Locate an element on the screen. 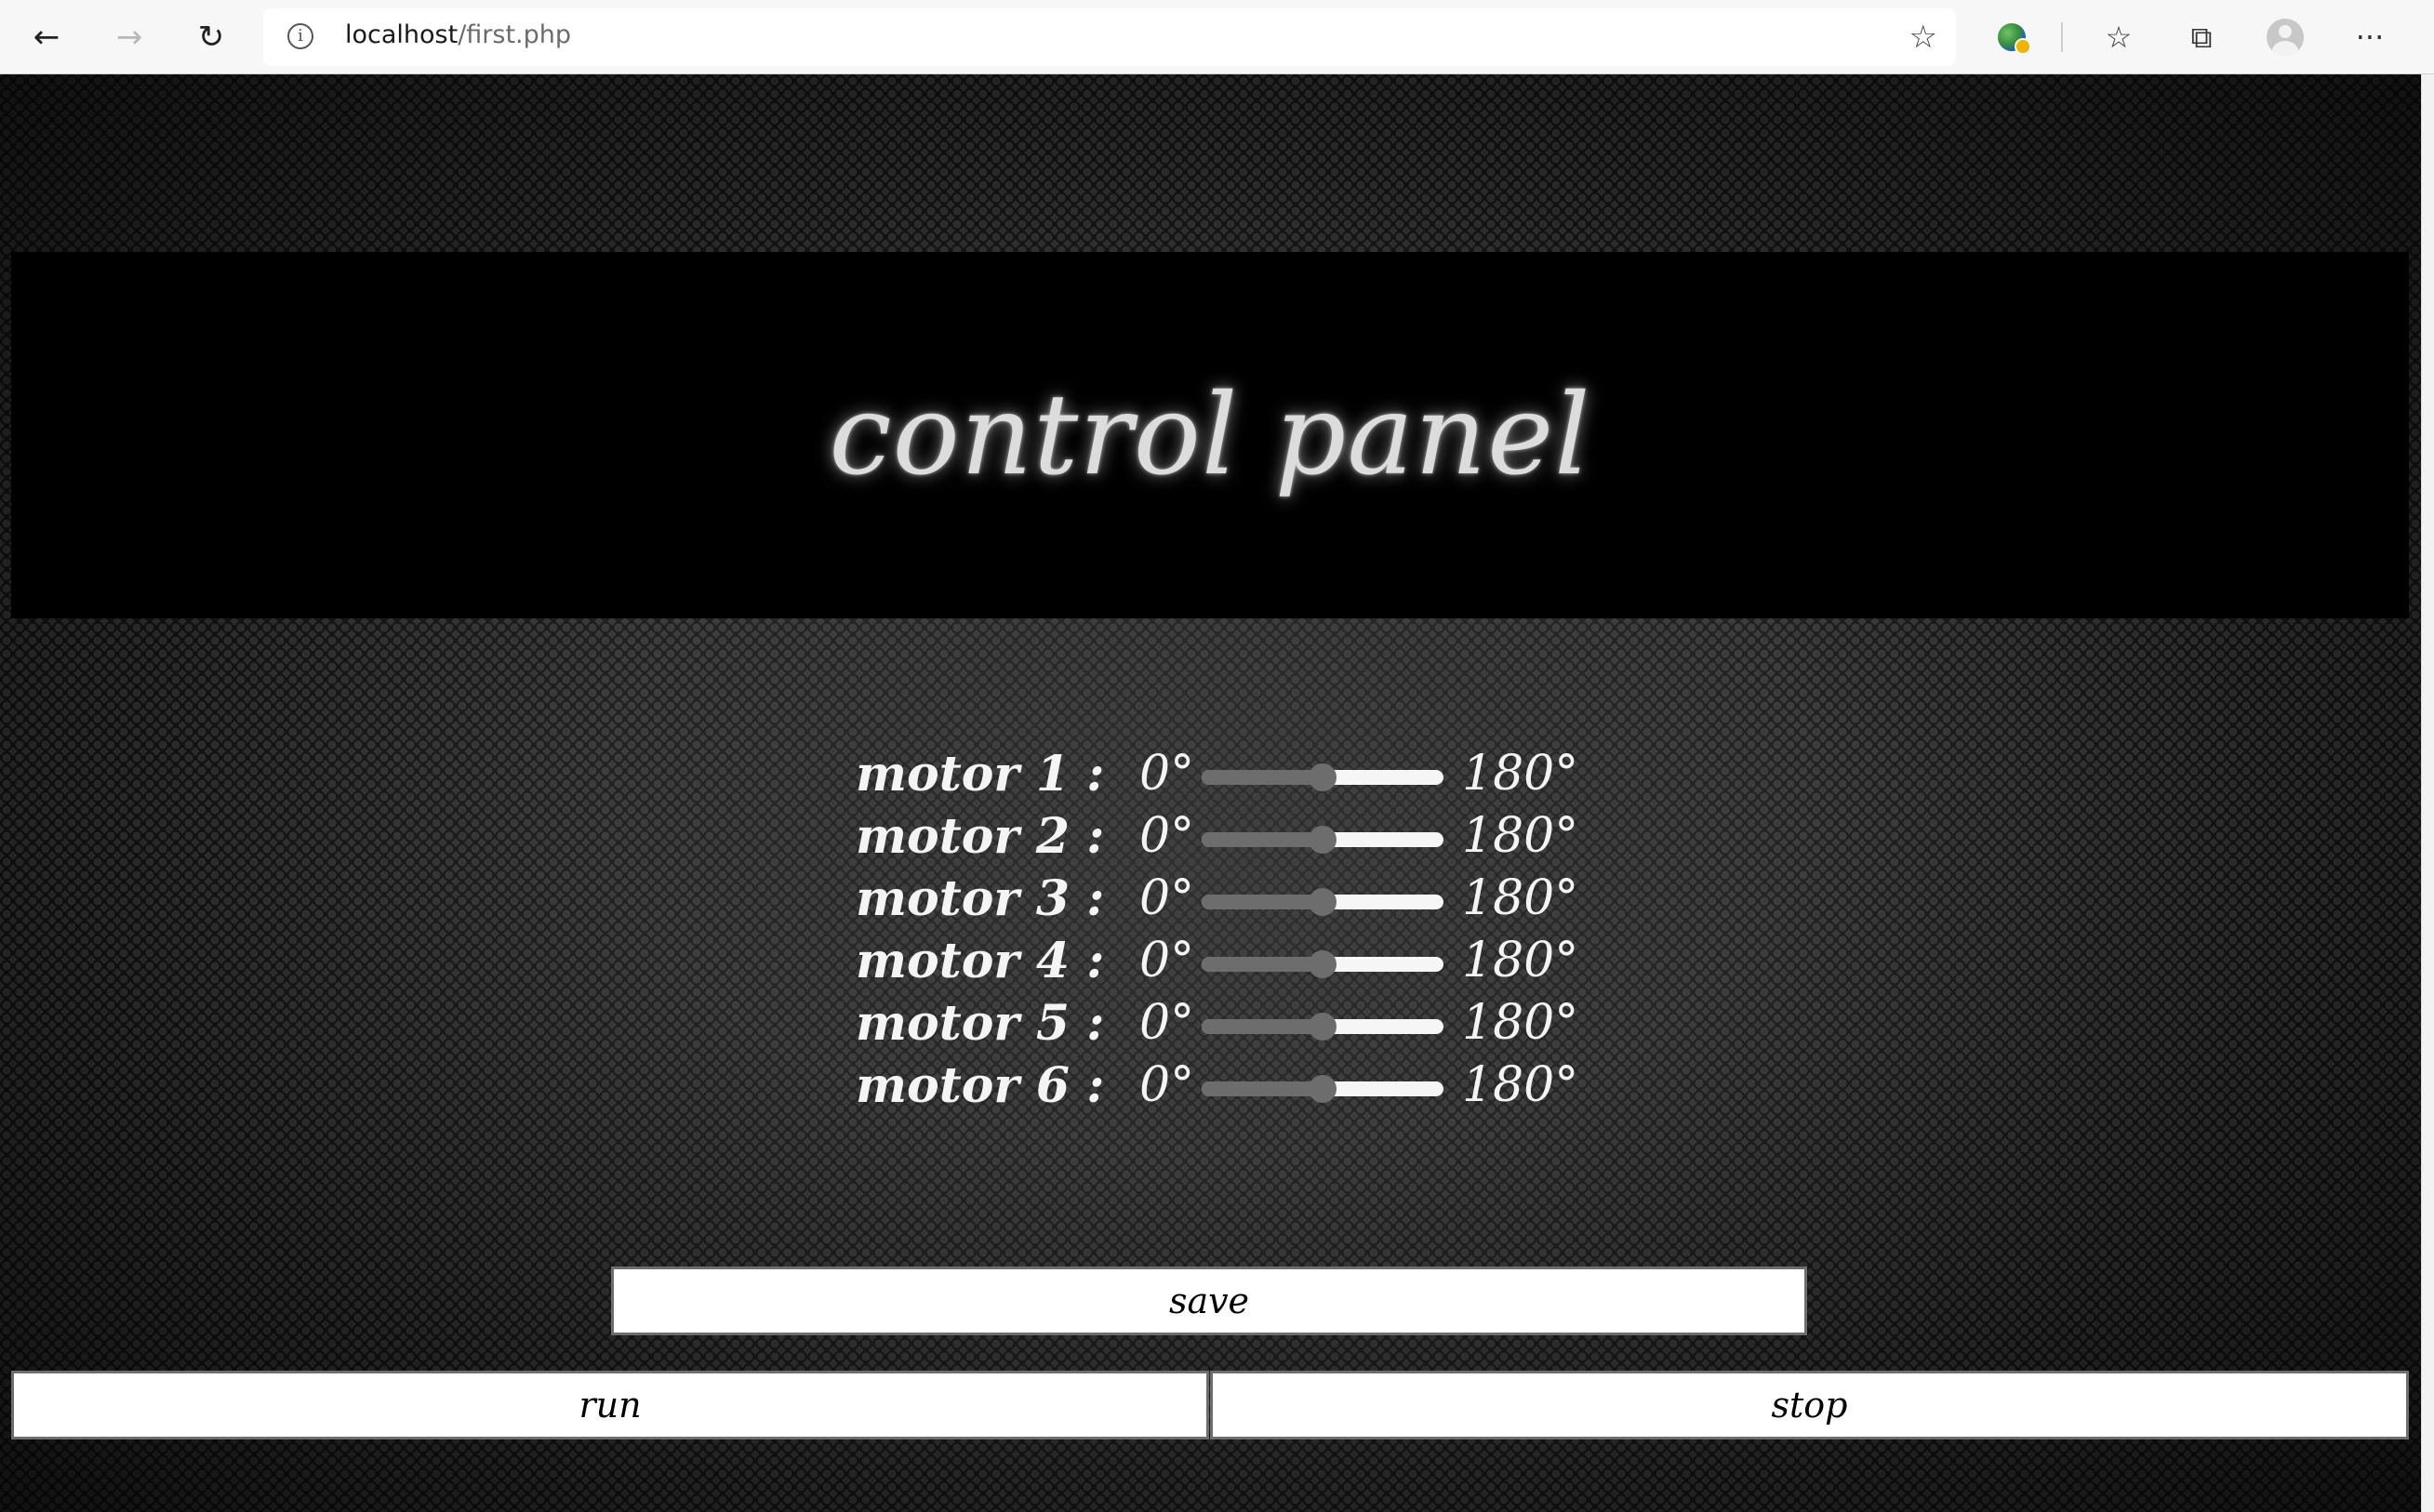  motor-4-slider is located at coordinates (1322, 964).